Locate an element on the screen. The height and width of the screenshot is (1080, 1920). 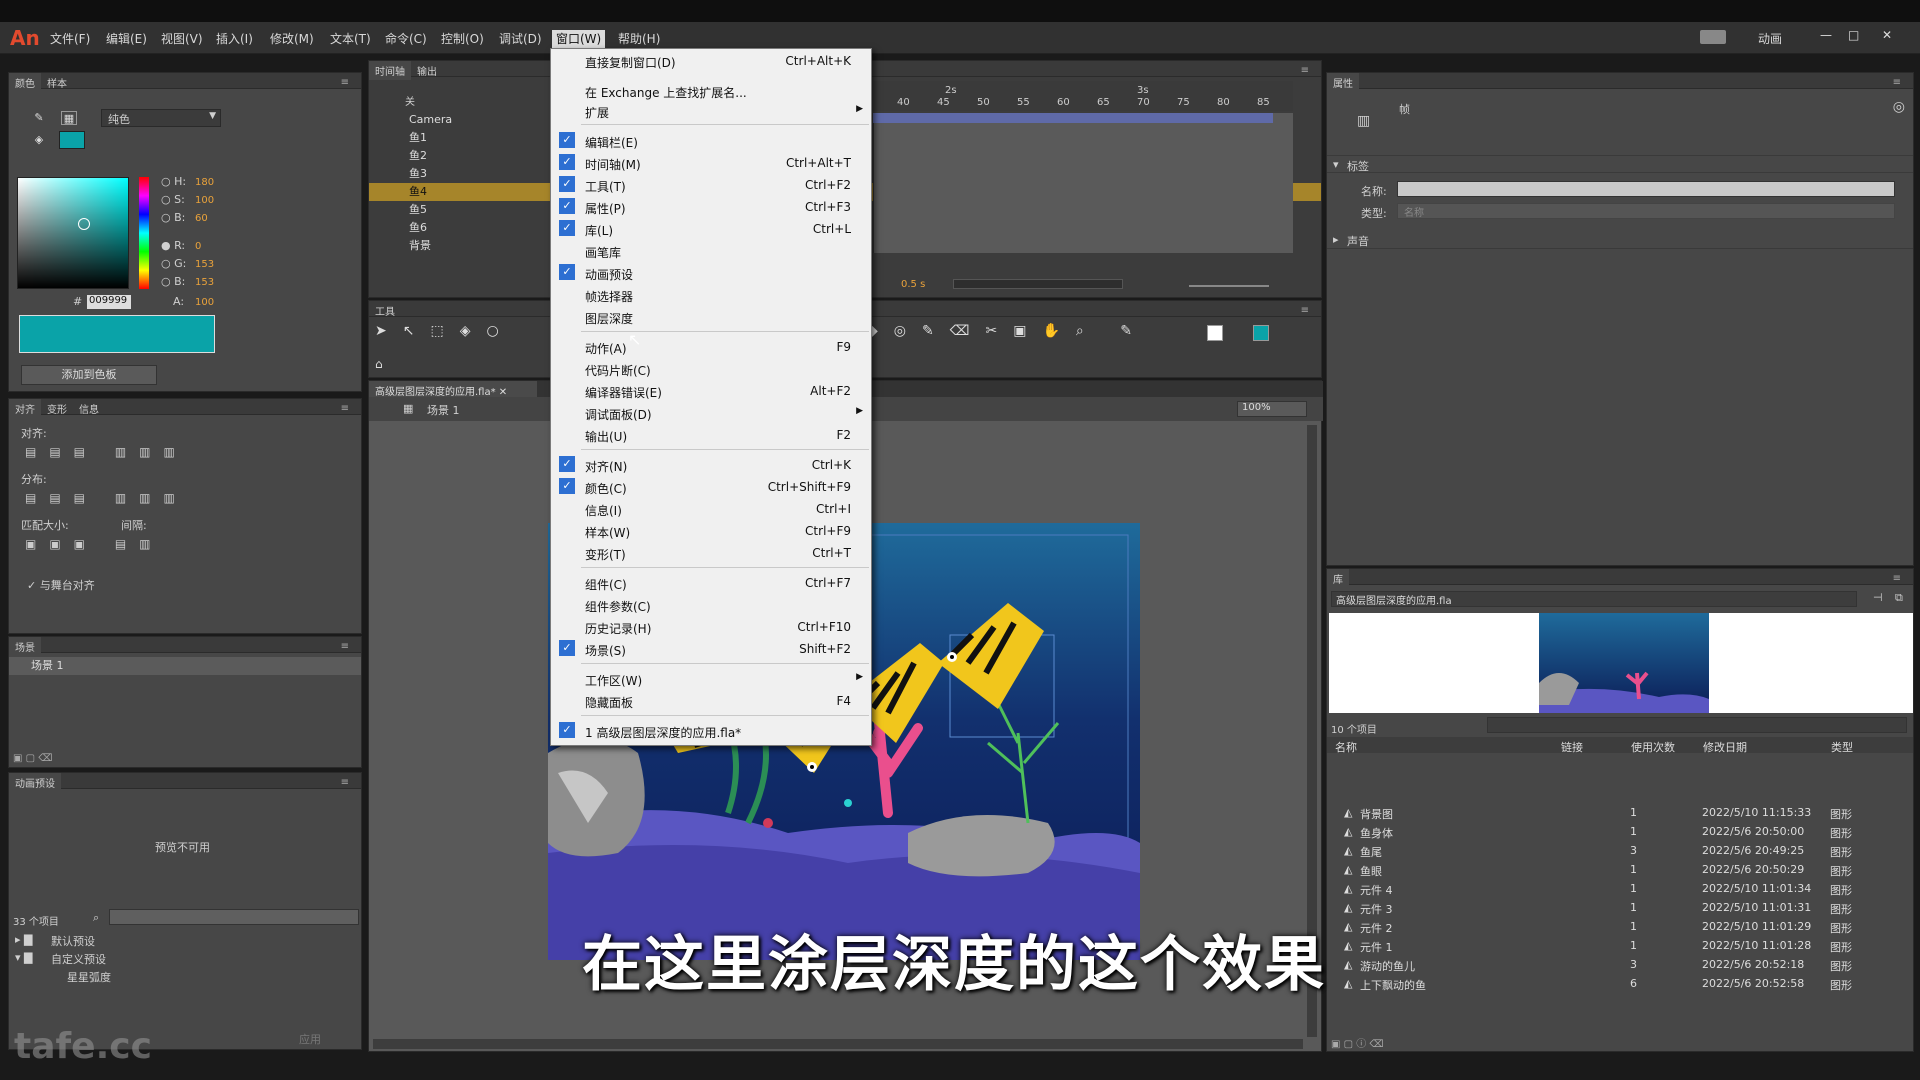
scene-name: 场景 1 is located at coordinates (443, 410).